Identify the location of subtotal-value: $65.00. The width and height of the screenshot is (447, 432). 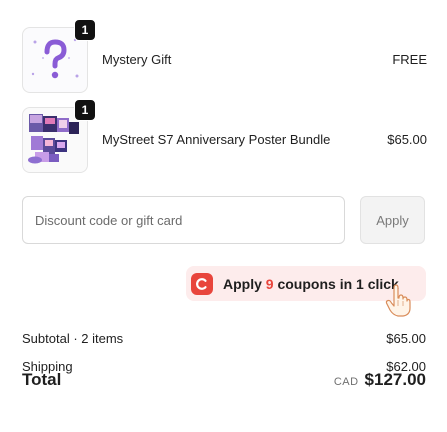
(406, 338).